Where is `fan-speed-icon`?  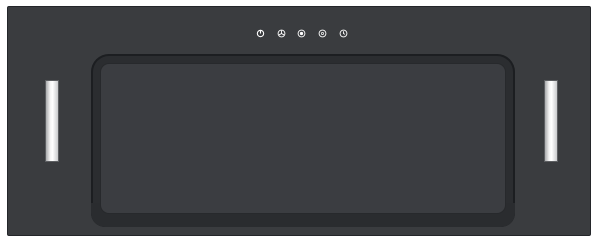 fan-speed-icon is located at coordinates (281, 33).